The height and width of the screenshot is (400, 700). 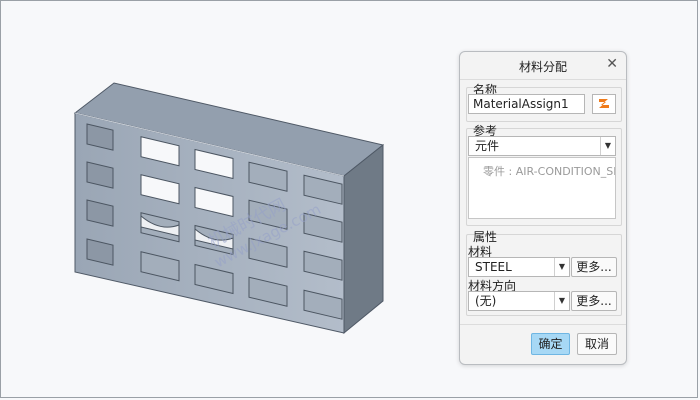 I want to click on material-value: STEEL, so click(x=493, y=267).